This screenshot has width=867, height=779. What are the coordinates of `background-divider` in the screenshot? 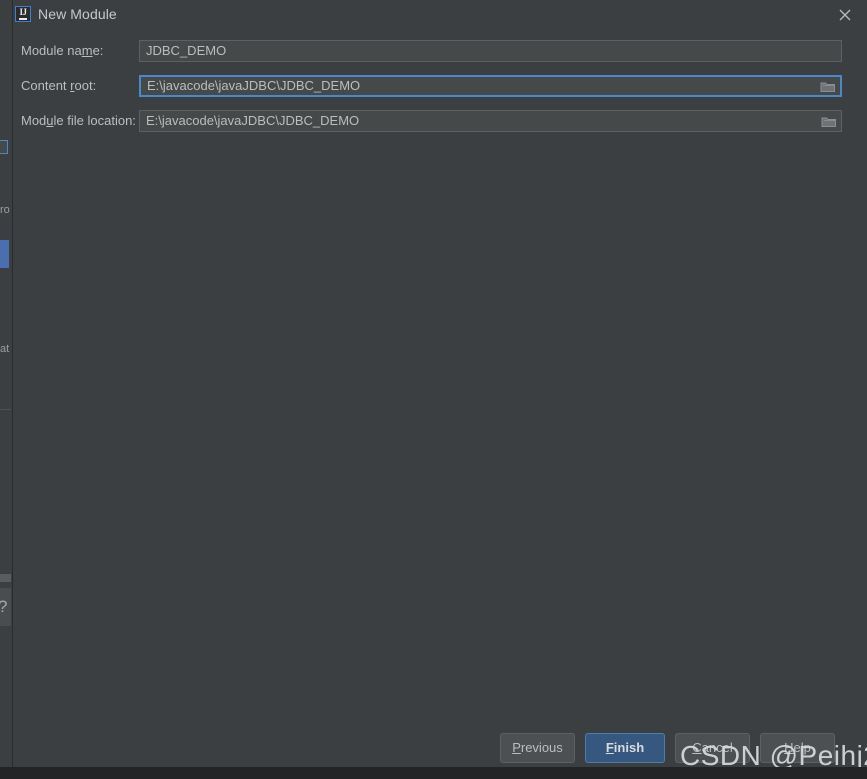 It's located at (5, 409).